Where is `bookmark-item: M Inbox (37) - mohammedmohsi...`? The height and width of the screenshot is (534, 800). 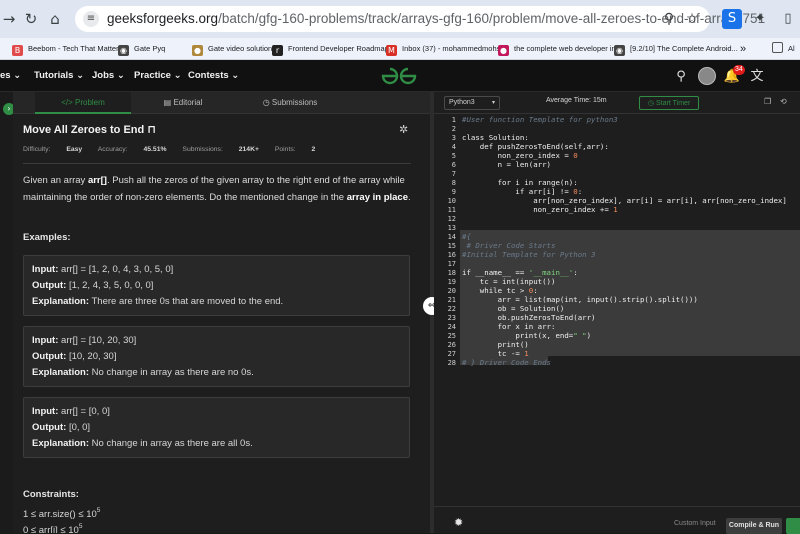
bookmark-item: M Inbox (37) - mohammedmohsi... is located at coordinates (447, 49).